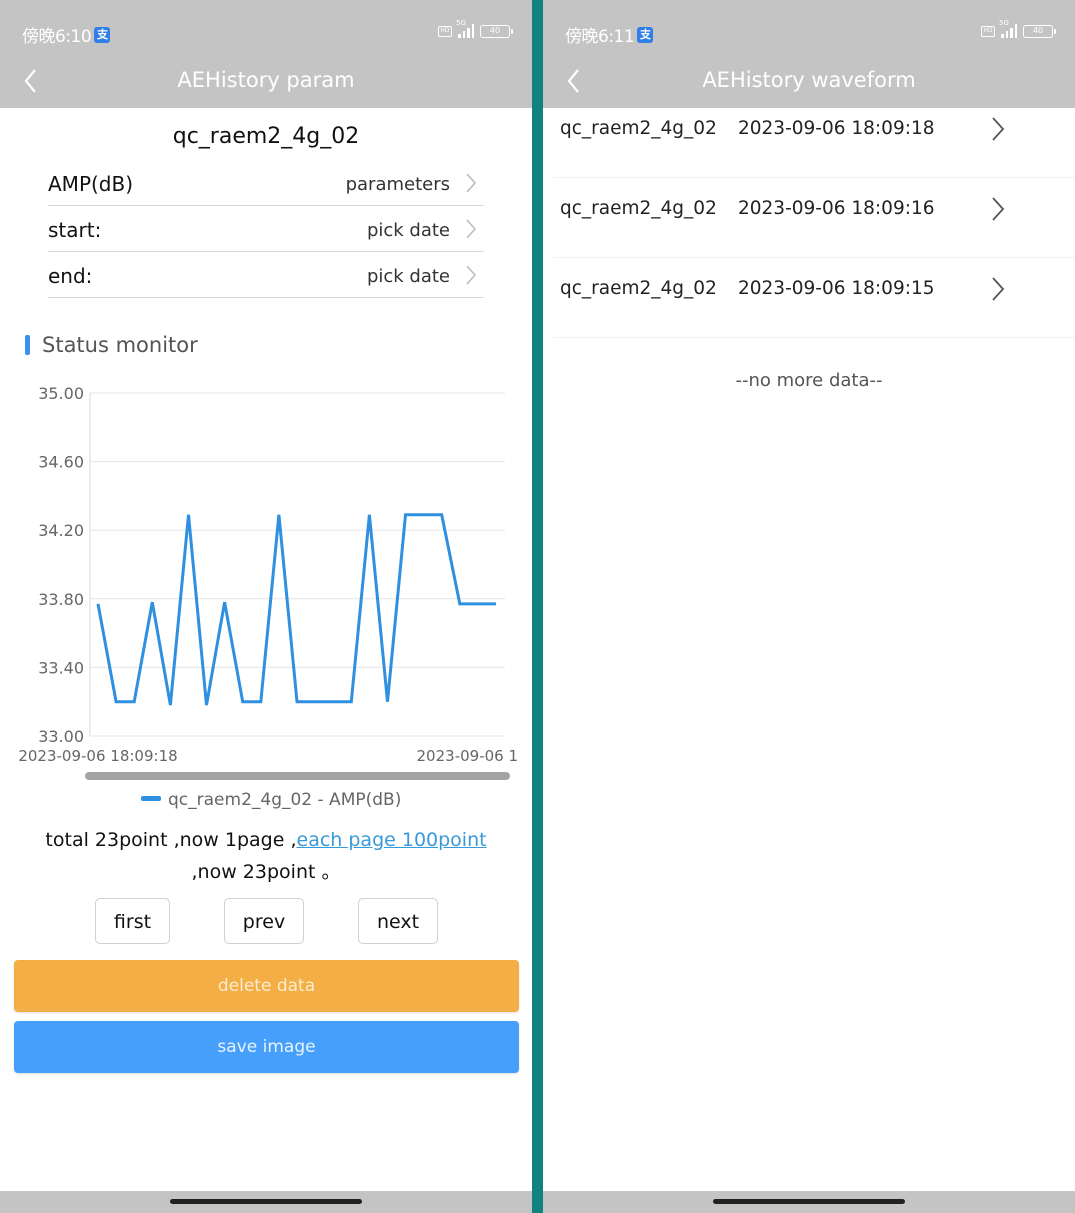 The height and width of the screenshot is (1213, 1075). Describe the element at coordinates (467, 756) in the screenshot. I see `x-tick-label: 2023-09-06 1` at that location.